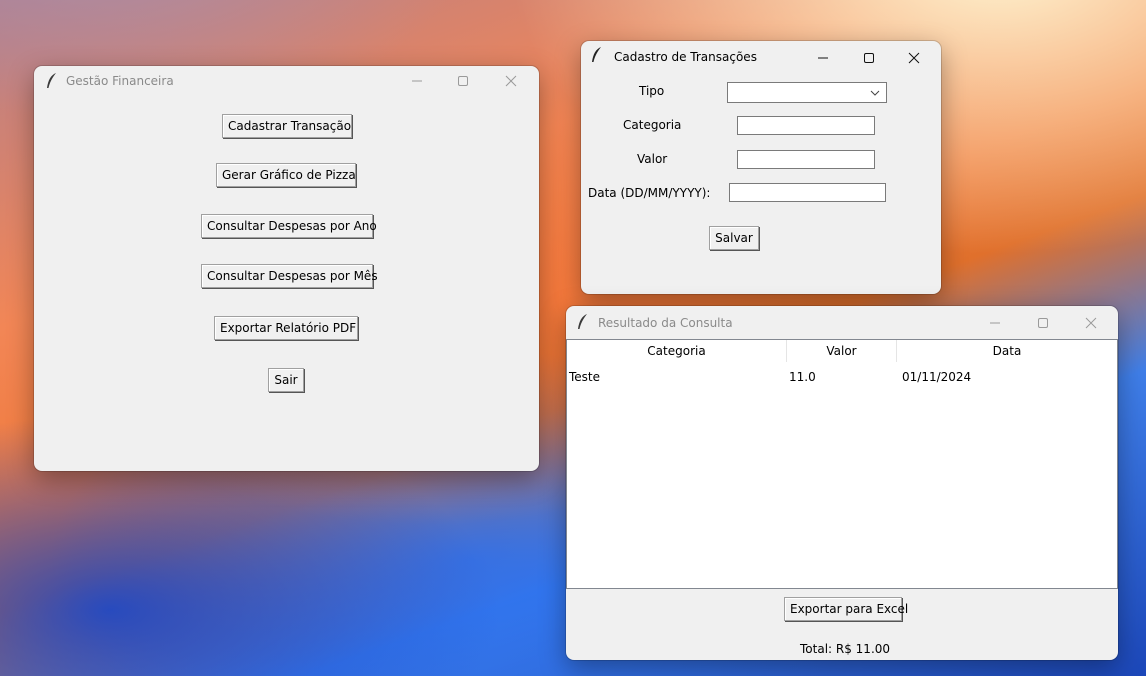 Image resolution: width=1146 pixels, height=676 pixels. Describe the element at coordinates (806, 159) in the screenshot. I see `valor-field` at that location.